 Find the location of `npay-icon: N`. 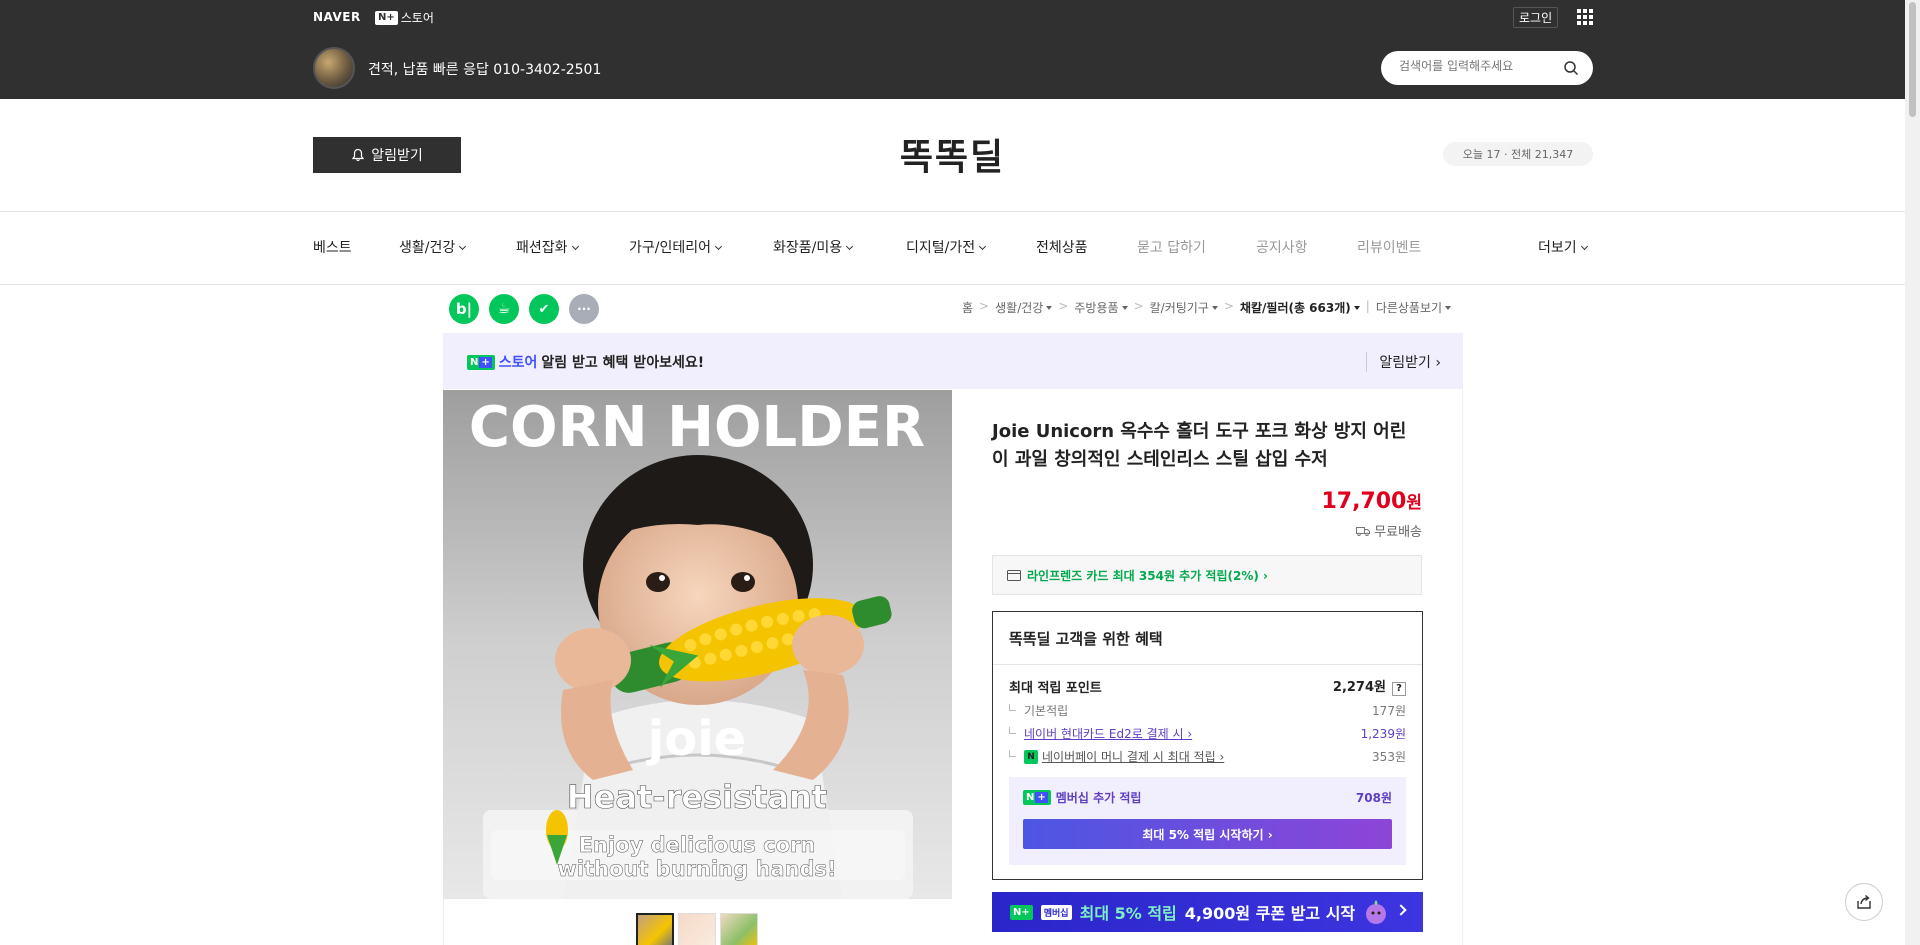

npay-icon: N is located at coordinates (1031, 756).